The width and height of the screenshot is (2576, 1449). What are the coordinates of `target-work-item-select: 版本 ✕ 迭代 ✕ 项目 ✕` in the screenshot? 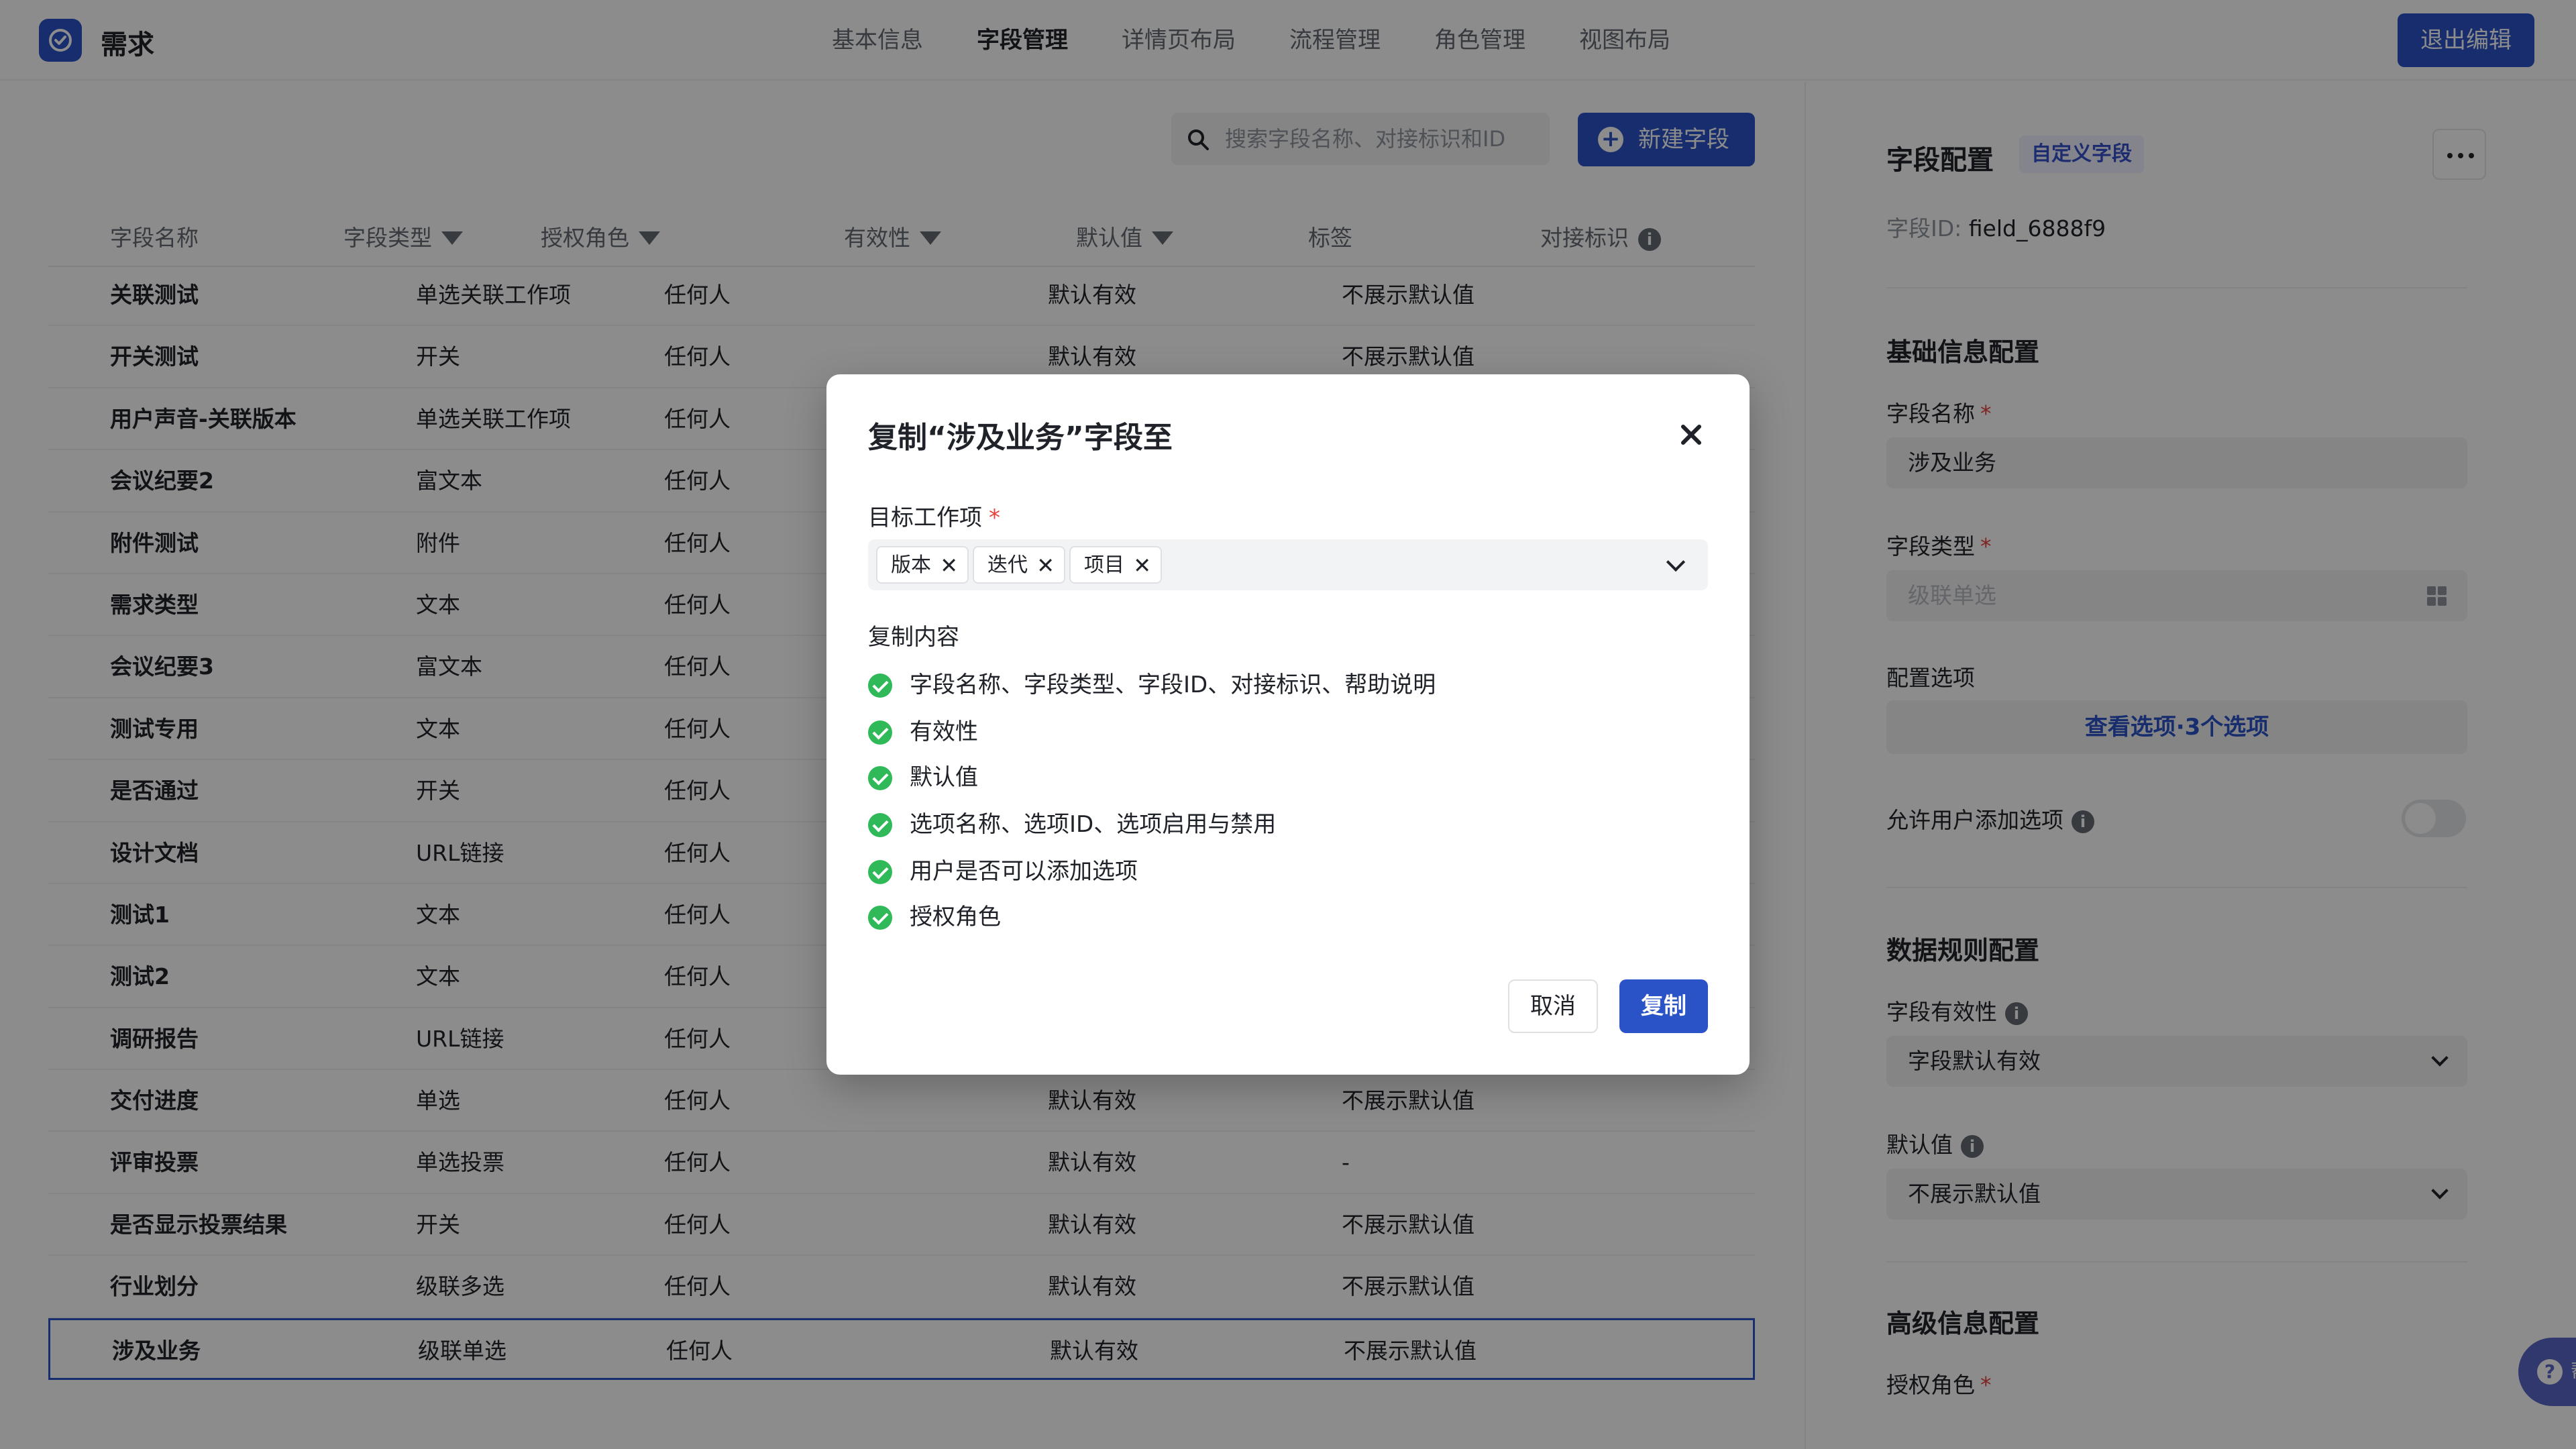 It's located at (1288, 564).